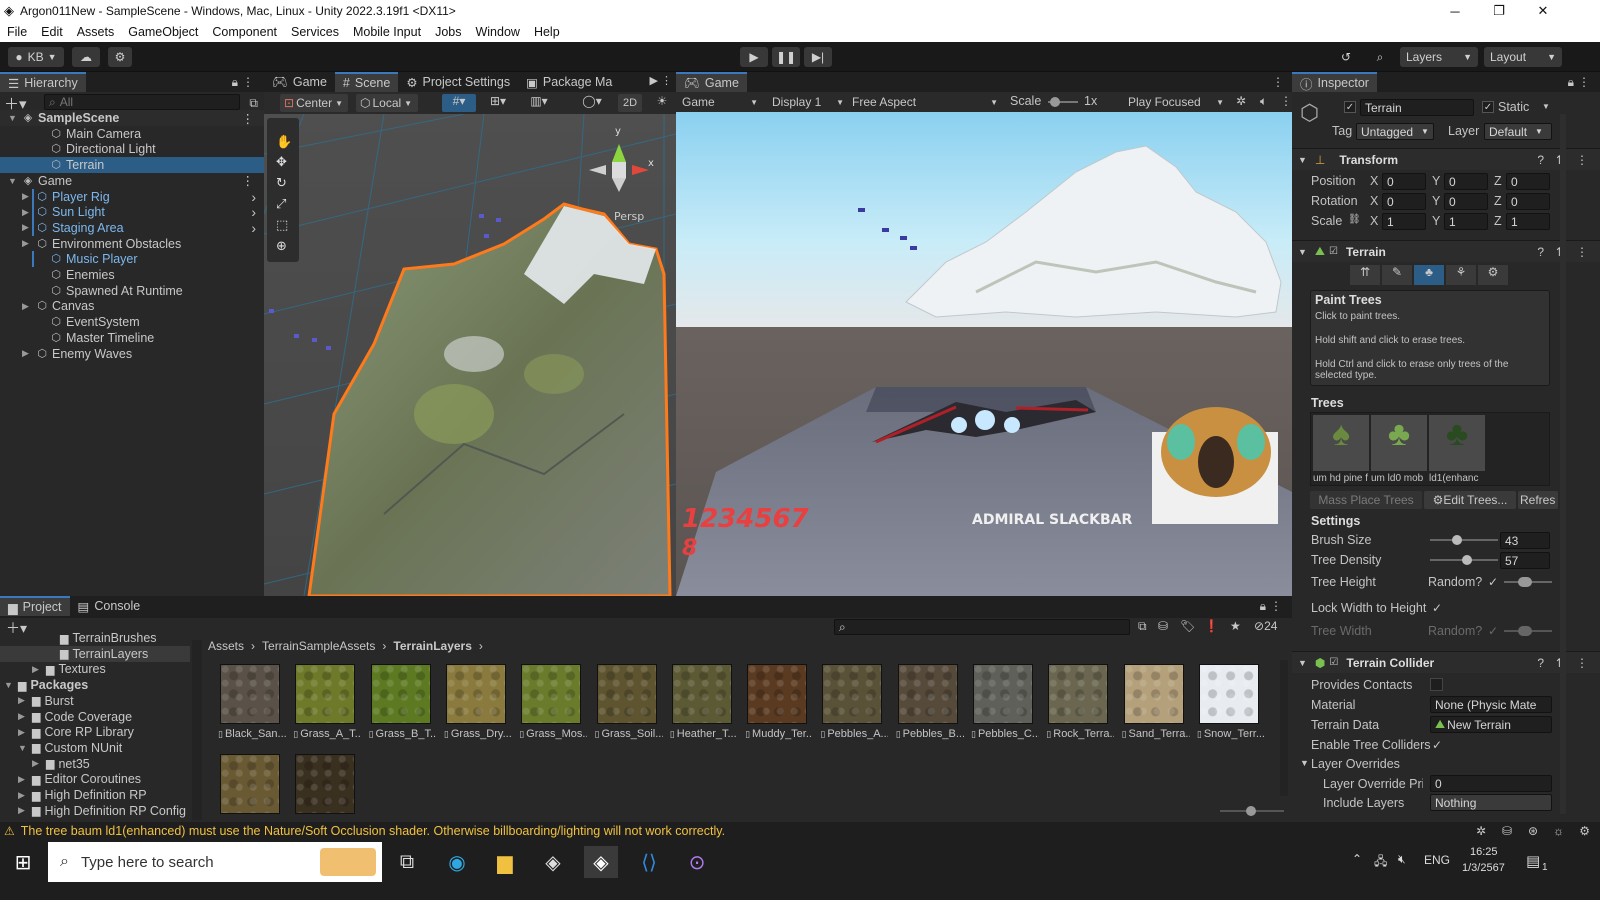 This screenshot has width=1600, height=900. Describe the element at coordinates (1466, 221) in the screenshot. I see `transform-y-field: 1` at that location.